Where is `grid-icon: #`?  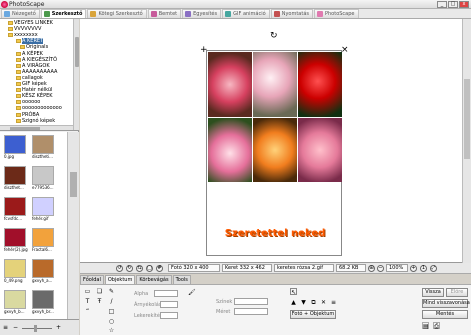 grid-icon: # is located at coordinates (159, 268).